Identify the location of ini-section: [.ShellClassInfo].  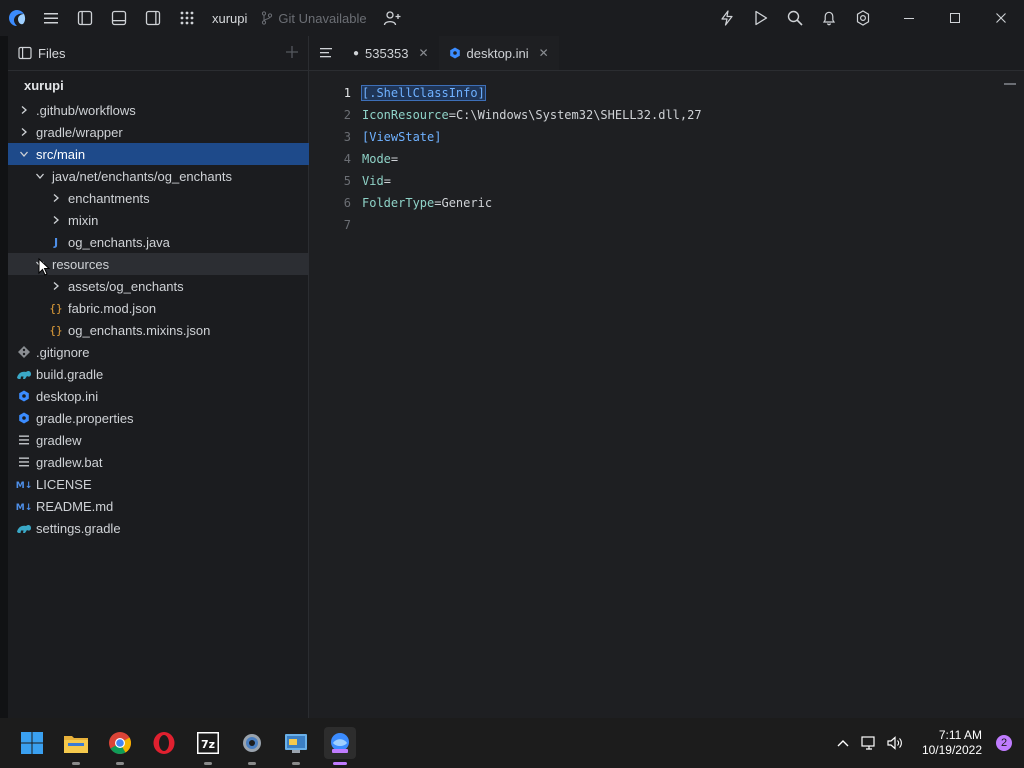
(423, 93).